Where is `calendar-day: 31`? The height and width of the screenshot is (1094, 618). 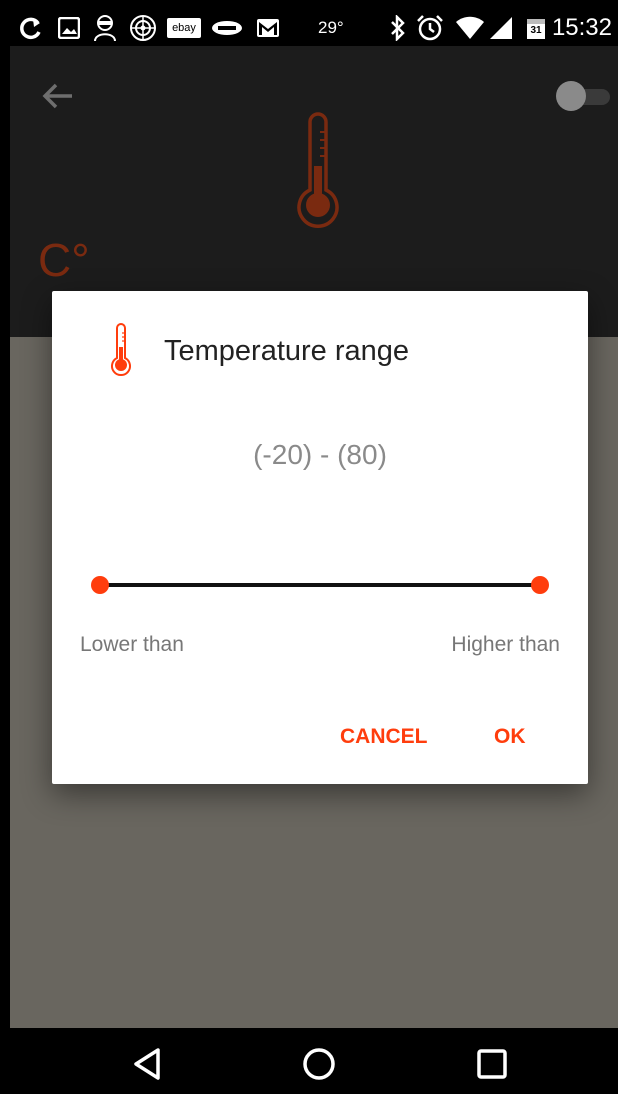
calendar-day: 31 is located at coordinates (536, 30).